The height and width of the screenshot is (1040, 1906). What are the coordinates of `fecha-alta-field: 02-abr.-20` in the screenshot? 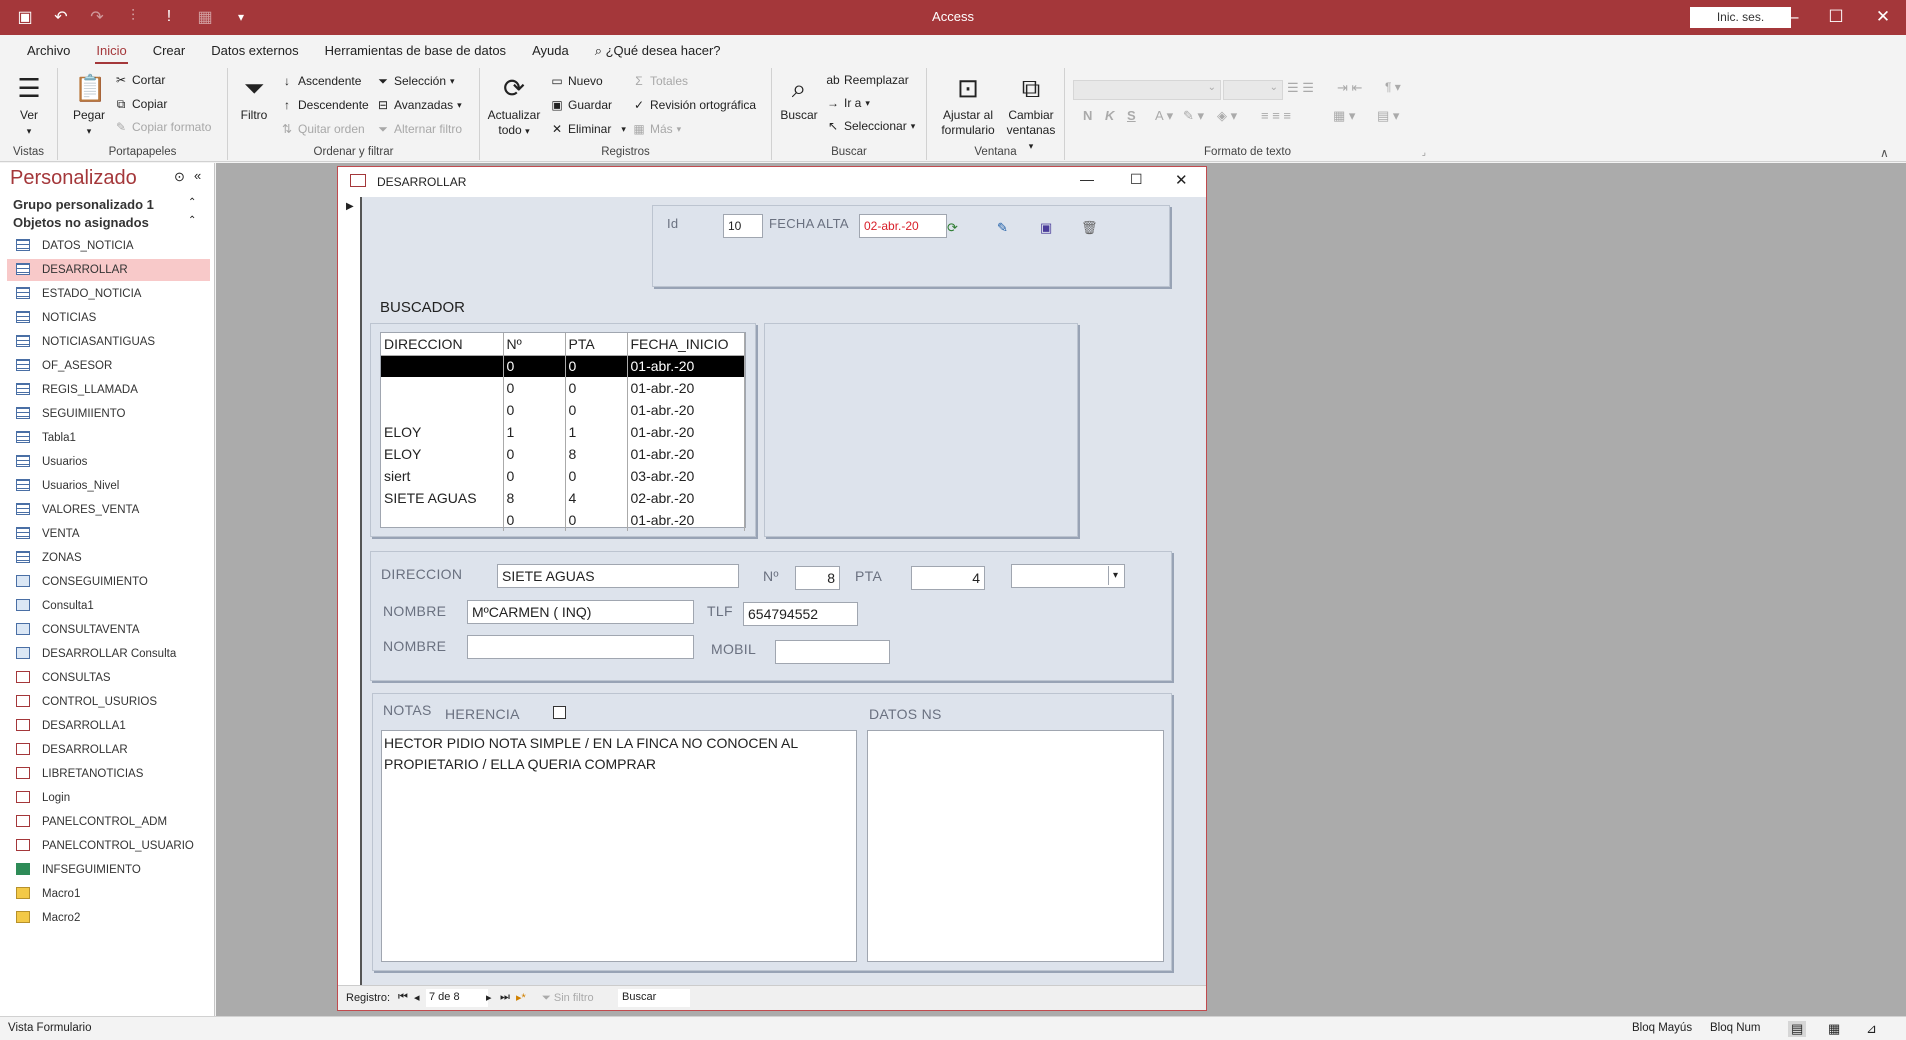 It's located at (903, 226).